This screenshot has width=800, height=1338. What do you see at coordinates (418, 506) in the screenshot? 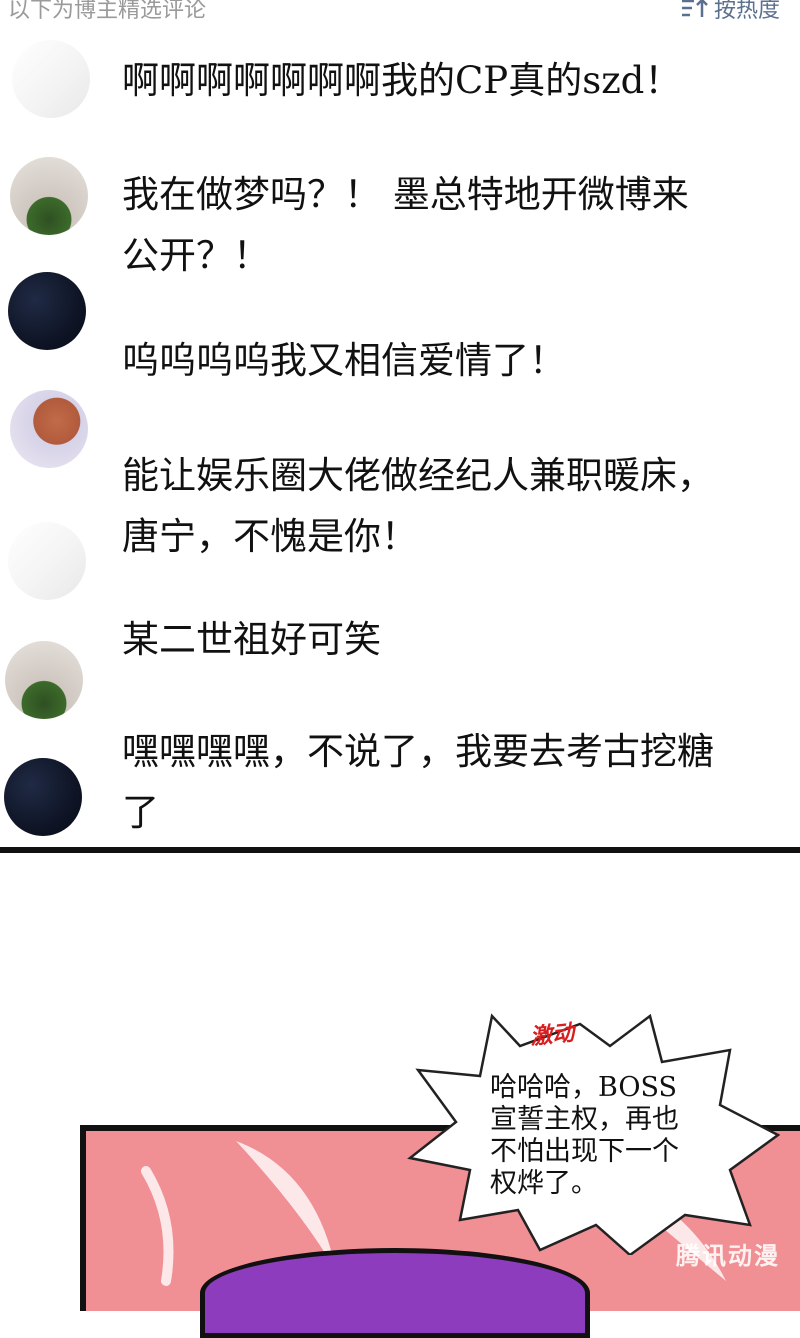
I see `comment-text: 能让娱乐圈大佬做经纪人兼职暖床， 唐宁，不愧是你！` at bounding box center [418, 506].